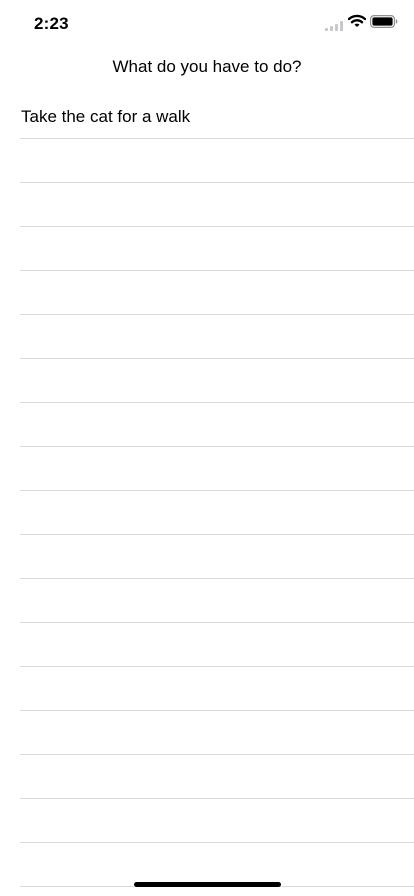 The image size is (414, 896). What do you see at coordinates (384, 21) in the screenshot?
I see `battery-icon` at bounding box center [384, 21].